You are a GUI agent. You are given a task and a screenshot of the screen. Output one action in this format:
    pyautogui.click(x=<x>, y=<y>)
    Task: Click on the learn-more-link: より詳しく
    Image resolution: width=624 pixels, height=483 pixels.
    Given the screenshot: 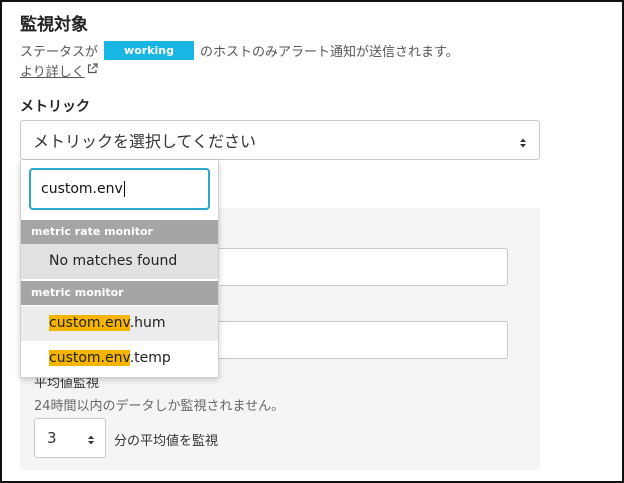 What is the action you would take?
    pyautogui.click(x=59, y=70)
    